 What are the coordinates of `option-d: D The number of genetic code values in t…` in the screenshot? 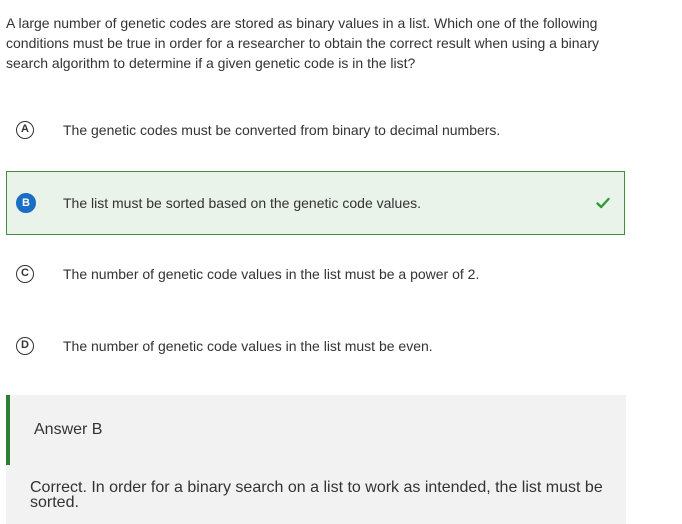 It's located at (315, 346).